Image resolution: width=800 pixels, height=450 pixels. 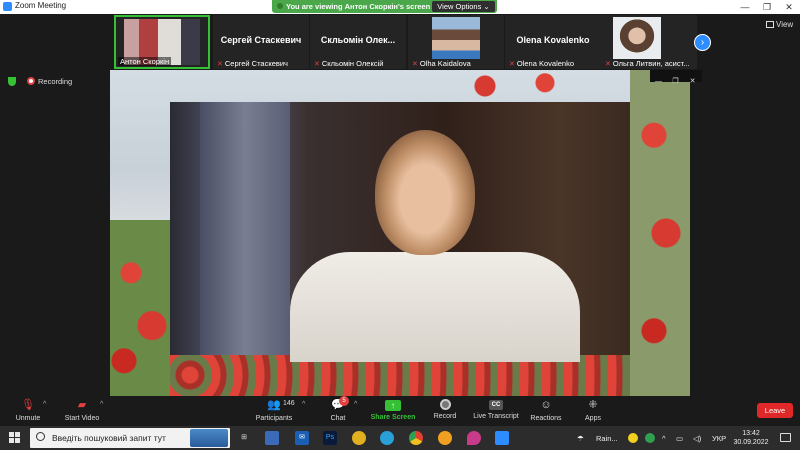 I want to click on participant-name: Olena Kovalenko, so click(x=553, y=40).